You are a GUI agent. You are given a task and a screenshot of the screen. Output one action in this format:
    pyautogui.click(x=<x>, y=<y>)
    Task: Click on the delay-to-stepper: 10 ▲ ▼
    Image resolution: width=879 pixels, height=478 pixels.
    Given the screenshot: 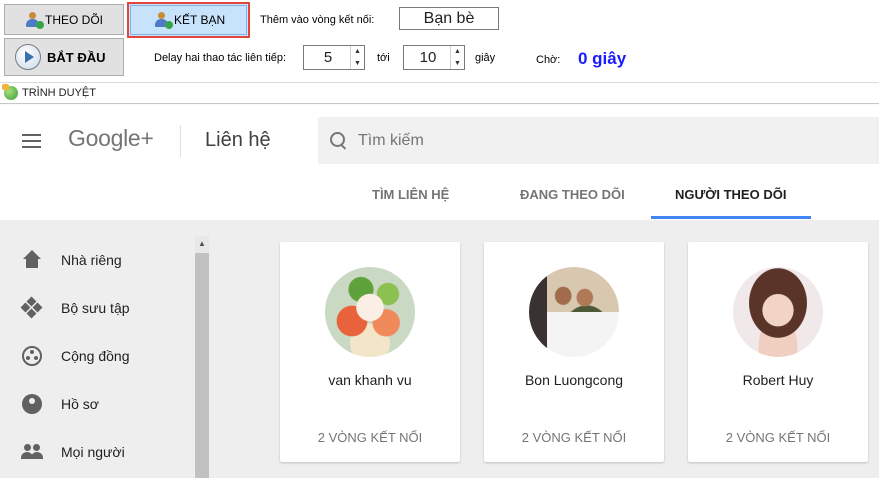 What is the action you would take?
    pyautogui.click(x=434, y=57)
    